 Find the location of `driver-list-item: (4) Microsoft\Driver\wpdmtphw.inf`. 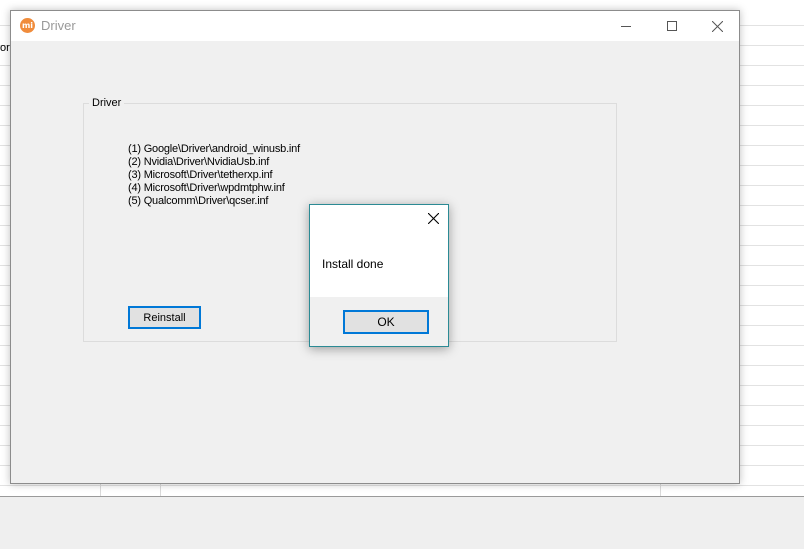

driver-list-item: (4) Microsoft\Driver\wpdmtphw.inf is located at coordinates (206, 188).